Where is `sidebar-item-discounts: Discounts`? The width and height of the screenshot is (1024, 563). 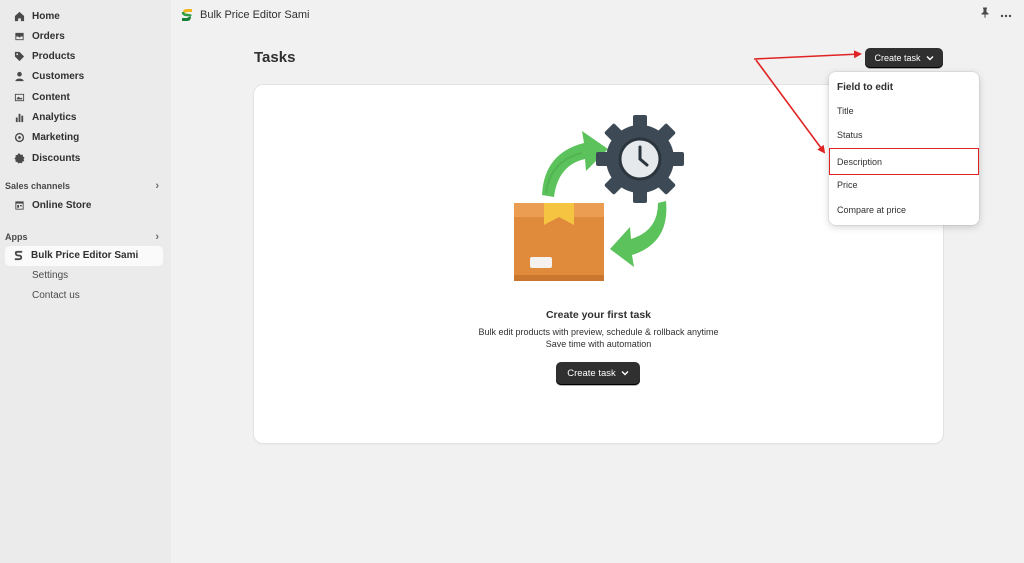
sidebar-item-discounts: Discounts is located at coordinates (85, 158).